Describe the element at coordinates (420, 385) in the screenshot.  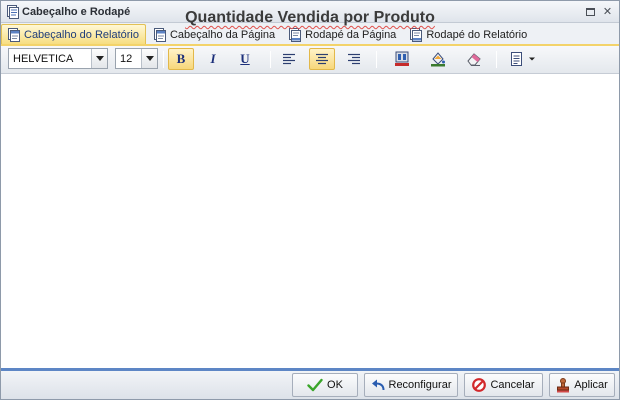
I see `reconfigure-label: Reconfigurar` at that location.